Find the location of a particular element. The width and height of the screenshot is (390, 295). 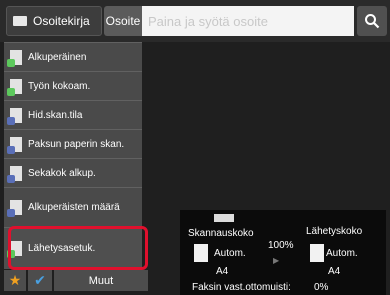

more-button-label: Muut is located at coordinates (101, 280).